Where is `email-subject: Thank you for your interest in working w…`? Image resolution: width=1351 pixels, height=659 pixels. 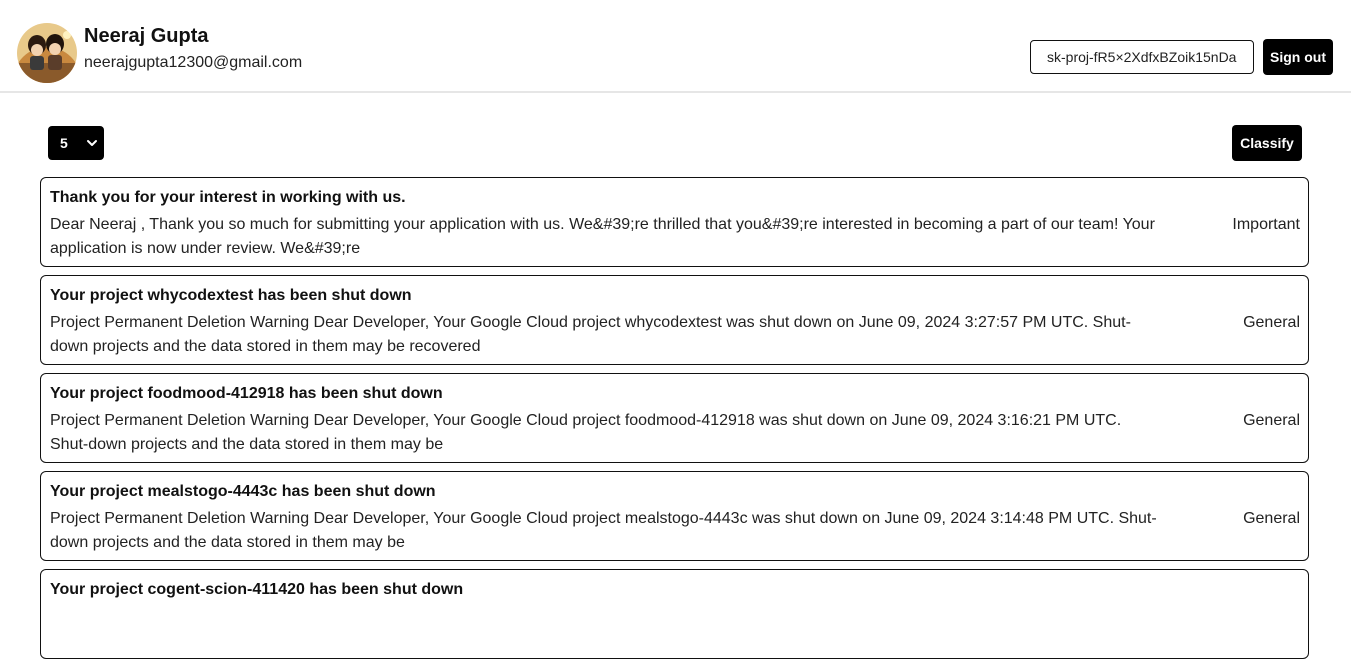 email-subject: Thank you for your interest in working w… is located at coordinates (228, 197).